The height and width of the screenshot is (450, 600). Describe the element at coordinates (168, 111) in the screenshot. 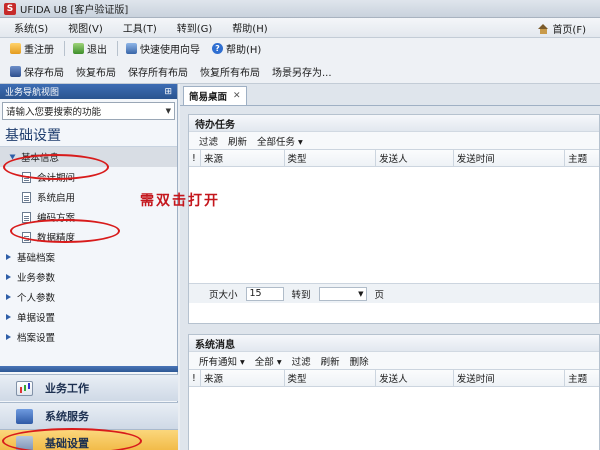

I see `dropdown-arrow-icon: ▼` at that location.